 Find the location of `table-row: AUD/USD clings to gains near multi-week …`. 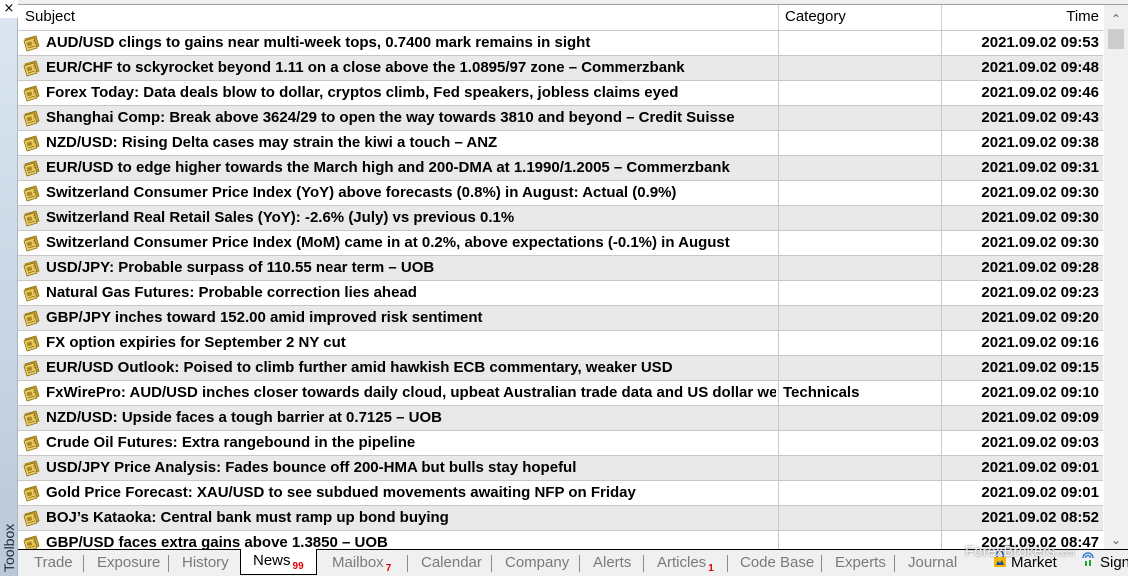

table-row: AUD/USD clings to gains near multi-week … is located at coordinates (560, 42).